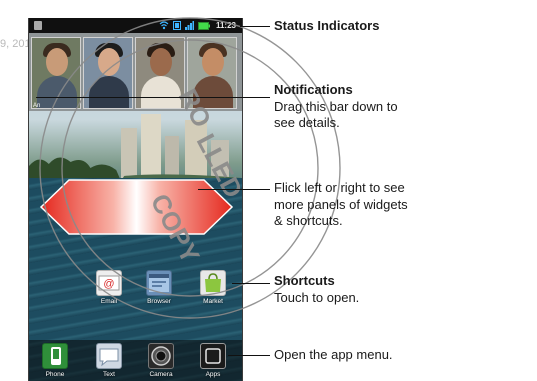 The image size is (537, 381). What do you see at coordinates (308, 220) in the screenshot?
I see `callout-text: & shortcuts.` at bounding box center [308, 220].